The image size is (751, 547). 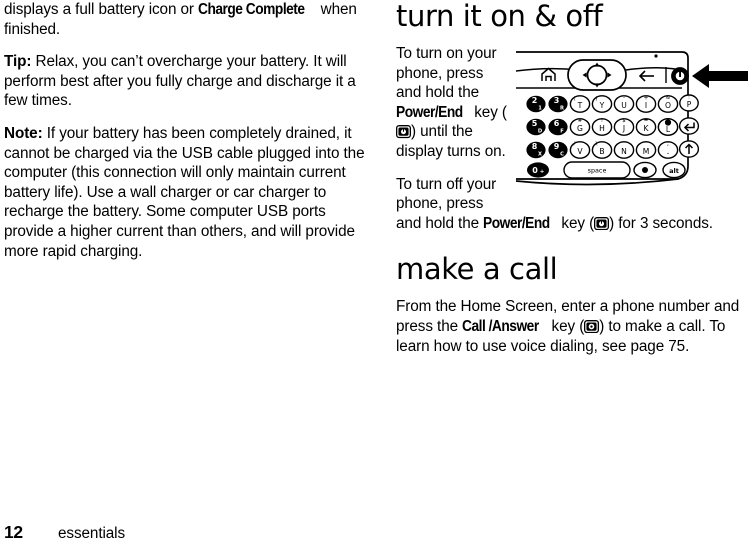 What do you see at coordinates (540, 132) in the screenshot?
I see `svg-text: D` at bounding box center [540, 132].